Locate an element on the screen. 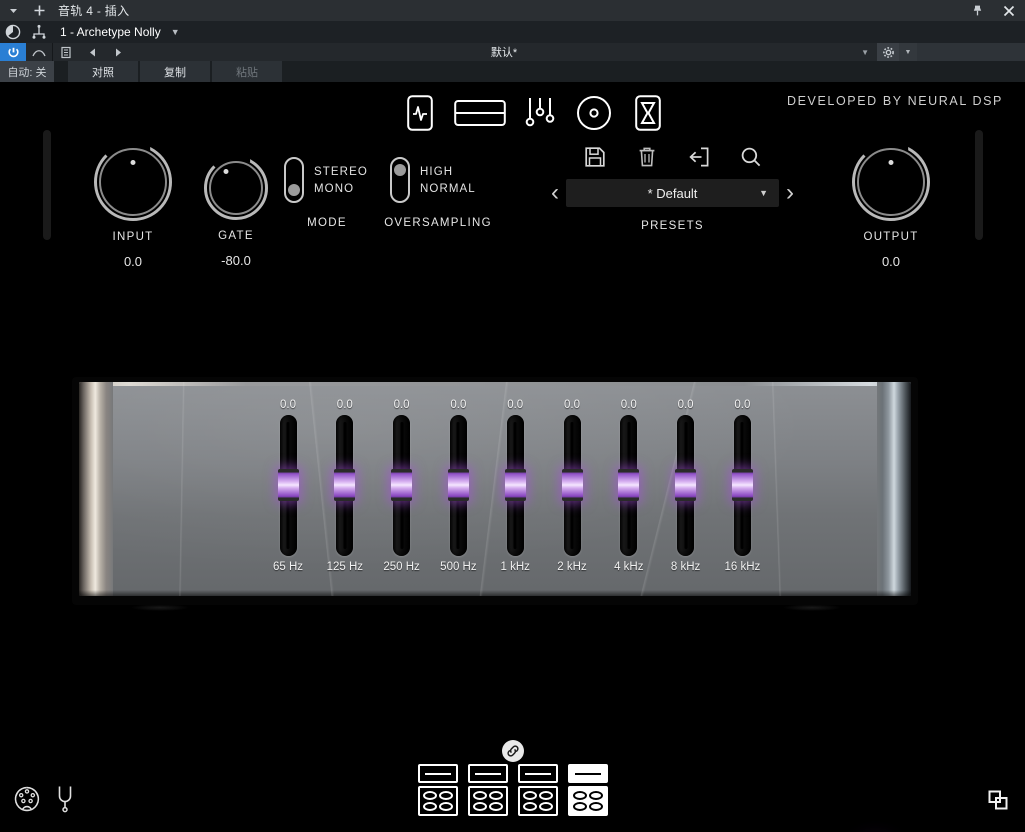 Image resolution: width=1025 pixels, height=832 pixels. output-label: OUTPUT is located at coordinates (891, 237).